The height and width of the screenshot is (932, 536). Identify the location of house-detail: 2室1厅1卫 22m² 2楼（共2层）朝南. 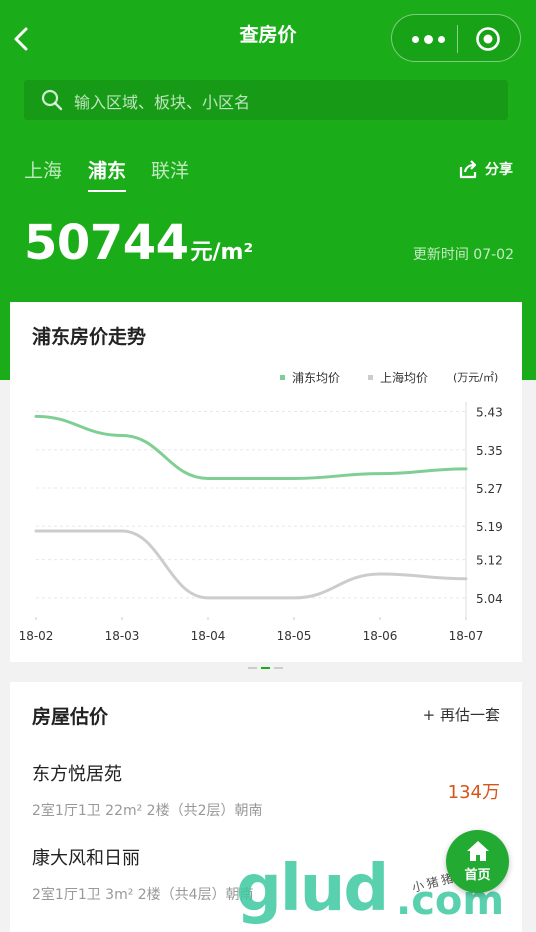
(147, 811).